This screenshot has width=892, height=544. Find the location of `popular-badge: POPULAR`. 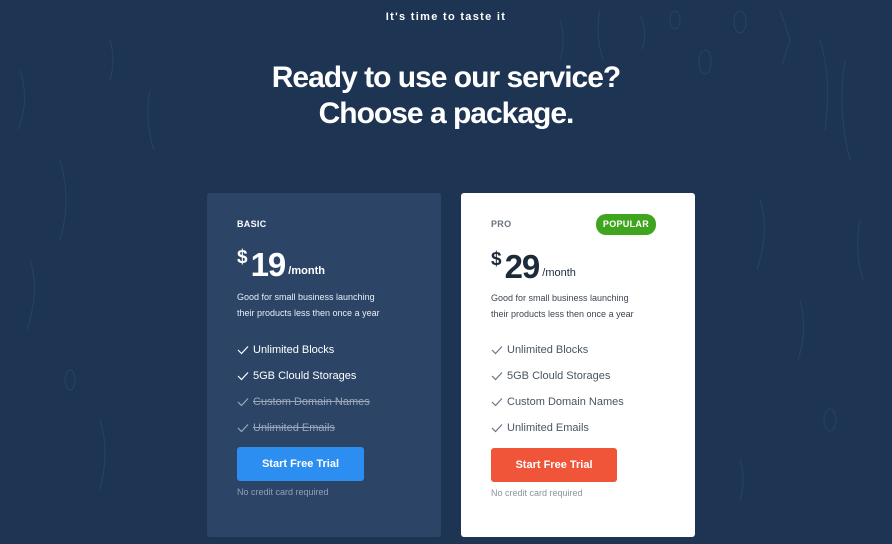

popular-badge: POPULAR is located at coordinates (625, 224).